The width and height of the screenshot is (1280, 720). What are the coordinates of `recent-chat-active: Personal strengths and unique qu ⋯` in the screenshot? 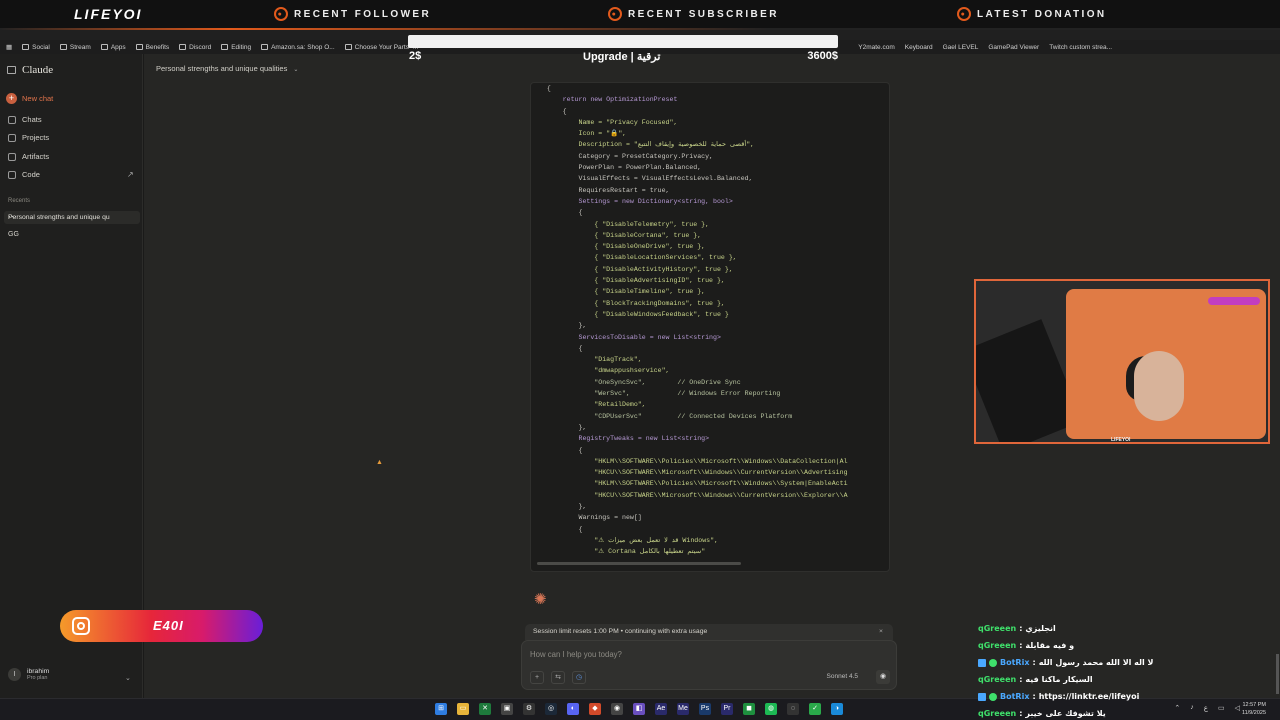 It's located at (72, 217).